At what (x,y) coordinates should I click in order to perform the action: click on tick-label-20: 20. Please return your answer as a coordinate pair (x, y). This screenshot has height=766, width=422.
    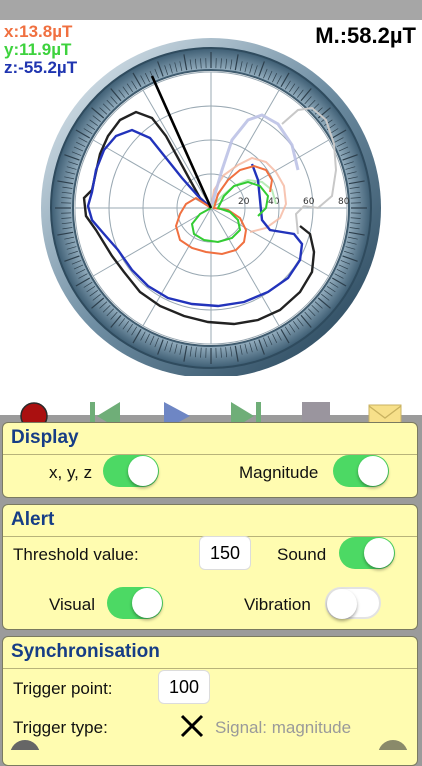
    Looking at the image, I should click on (244, 202).